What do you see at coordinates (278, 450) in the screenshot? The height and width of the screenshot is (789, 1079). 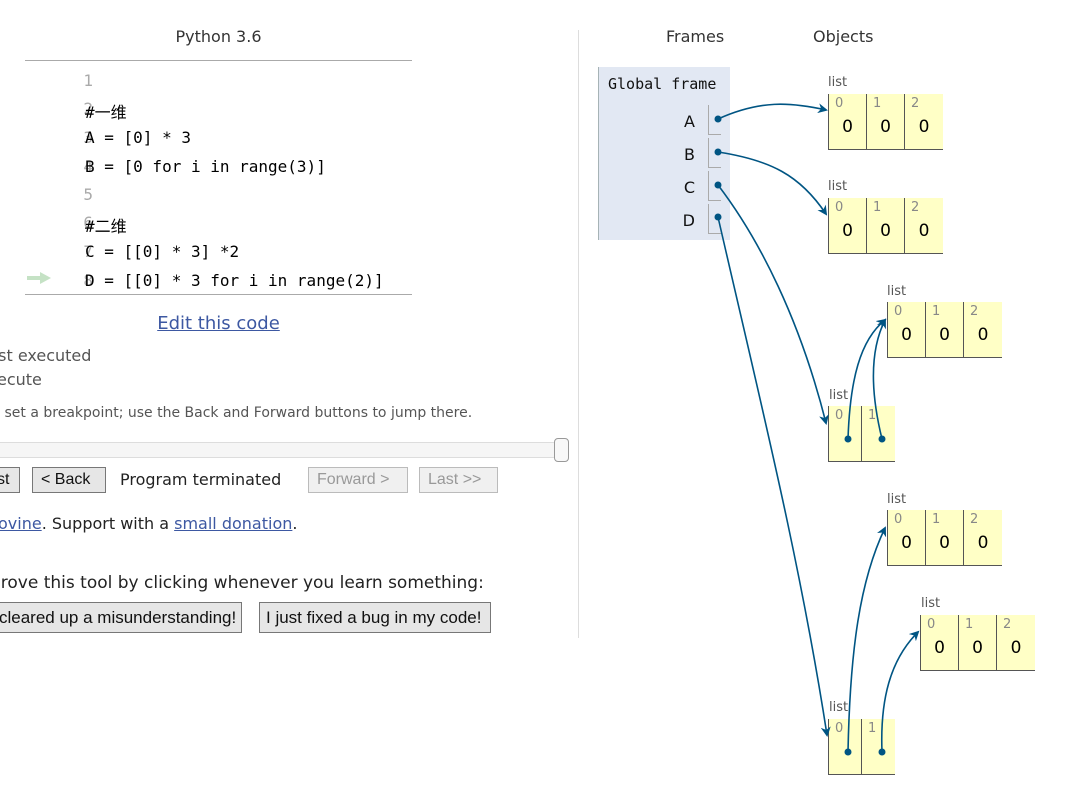 I see `execution-slider-track` at bounding box center [278, 450].